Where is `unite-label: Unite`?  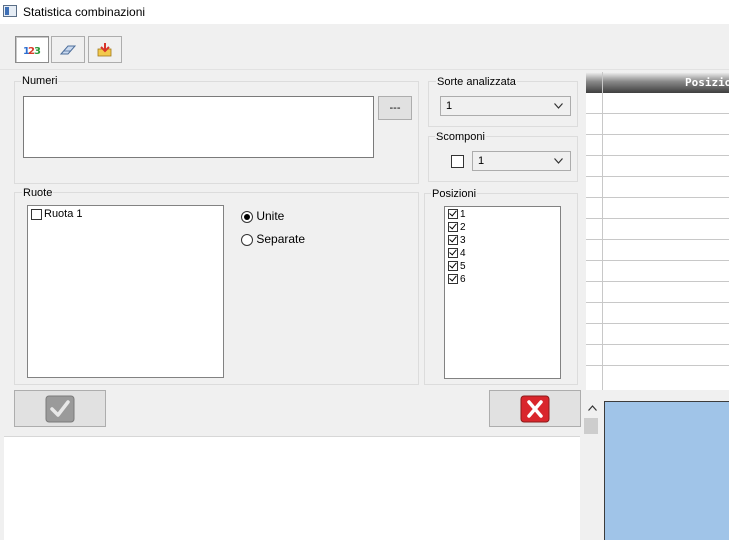 unite-label: Unite is located at coordinates (270, 216).